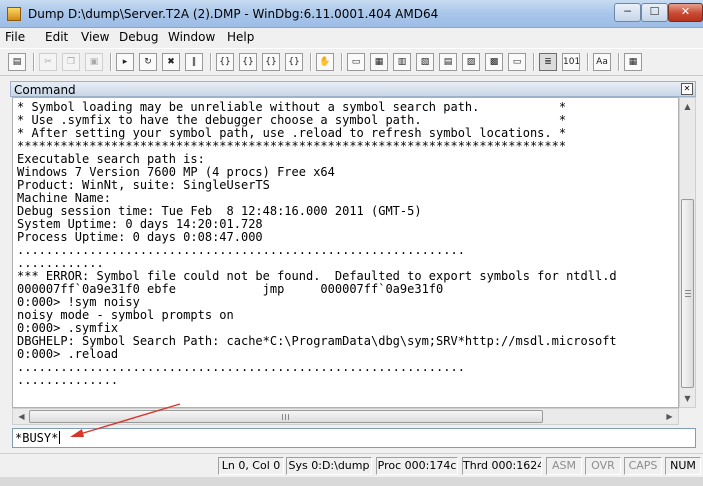  Describe the element at coordinates (354, 438) in the screenshot. I see `command-input: *BUSY*` at that location.